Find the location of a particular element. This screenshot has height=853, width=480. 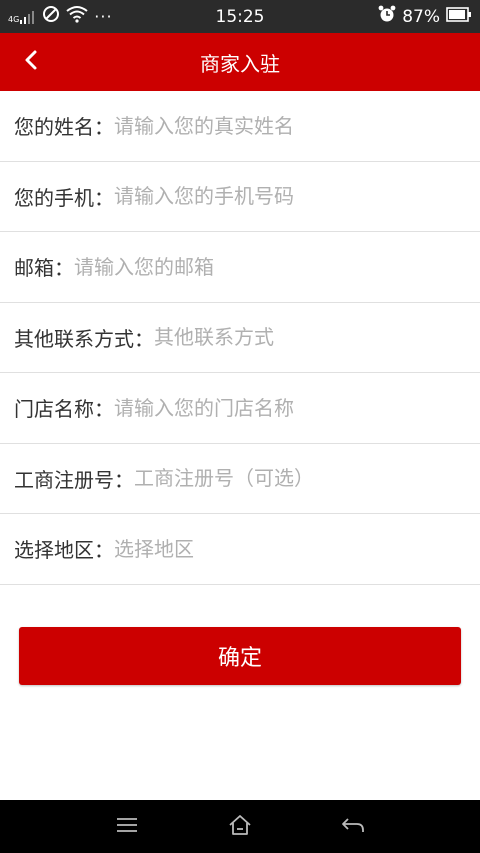

confirm-button: 确定 is located at coordinates (240, 656).